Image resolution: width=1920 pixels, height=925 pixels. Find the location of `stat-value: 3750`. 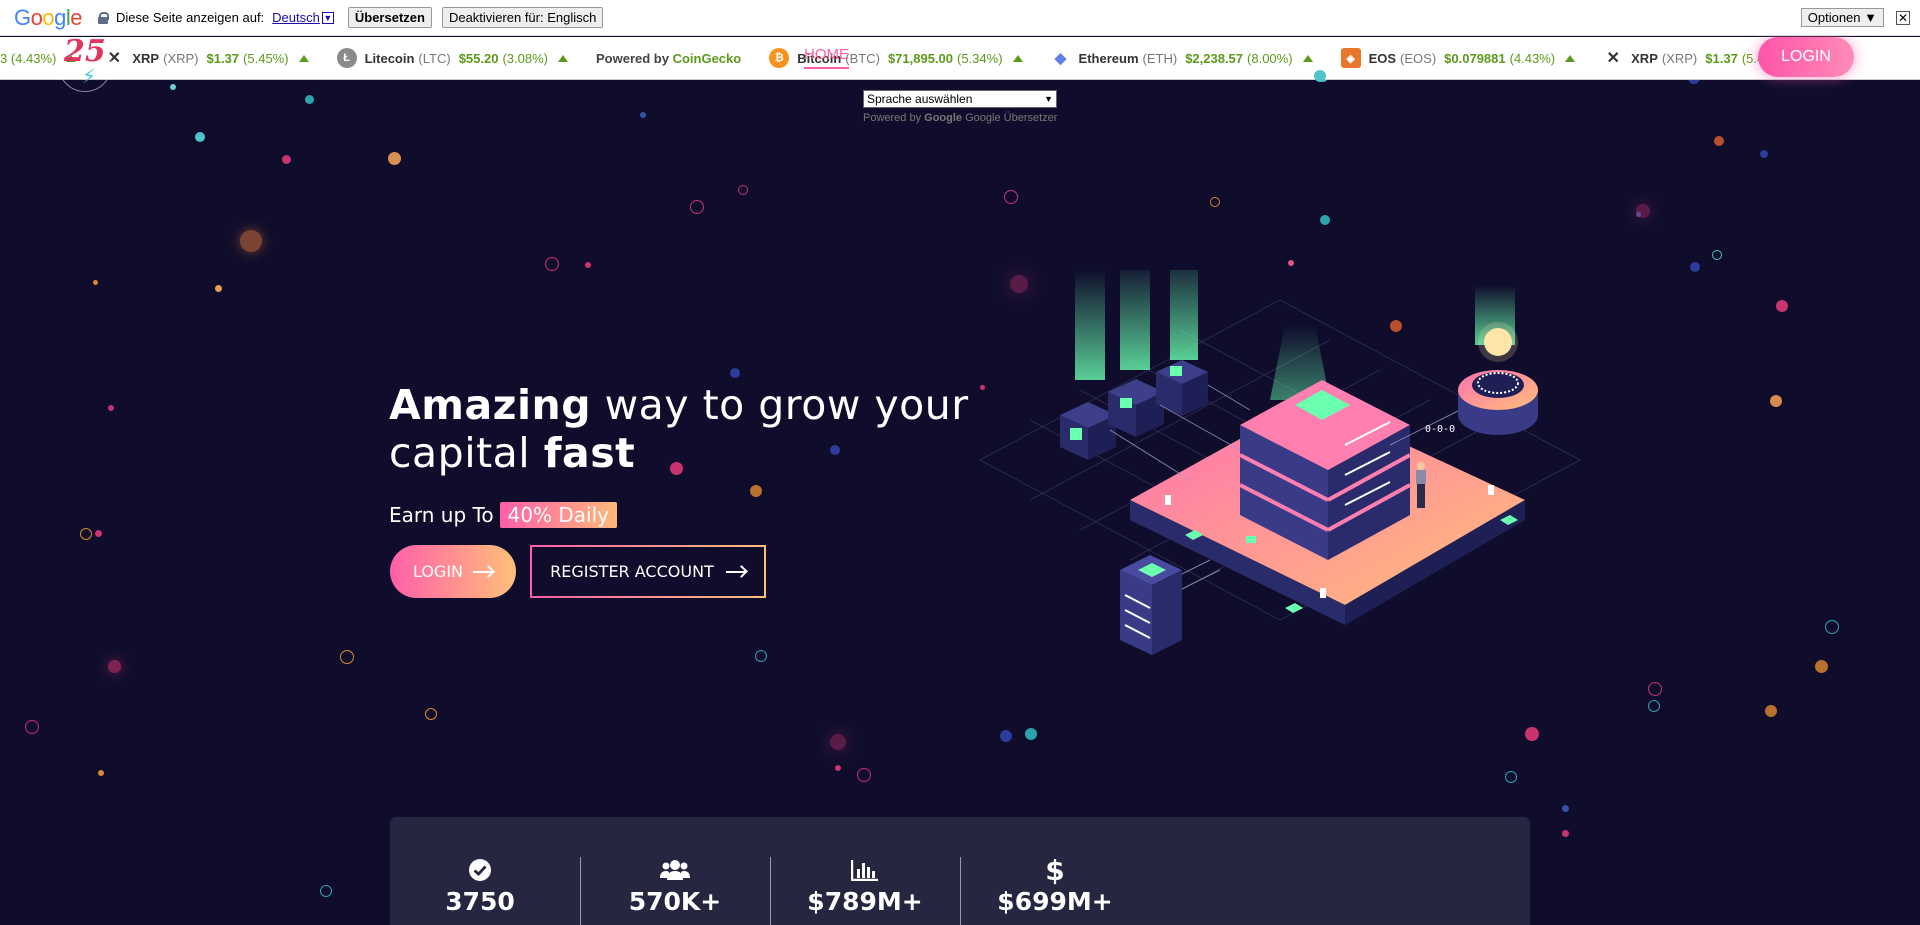

stat-value: 3750 is located at coordinates (480, 901).